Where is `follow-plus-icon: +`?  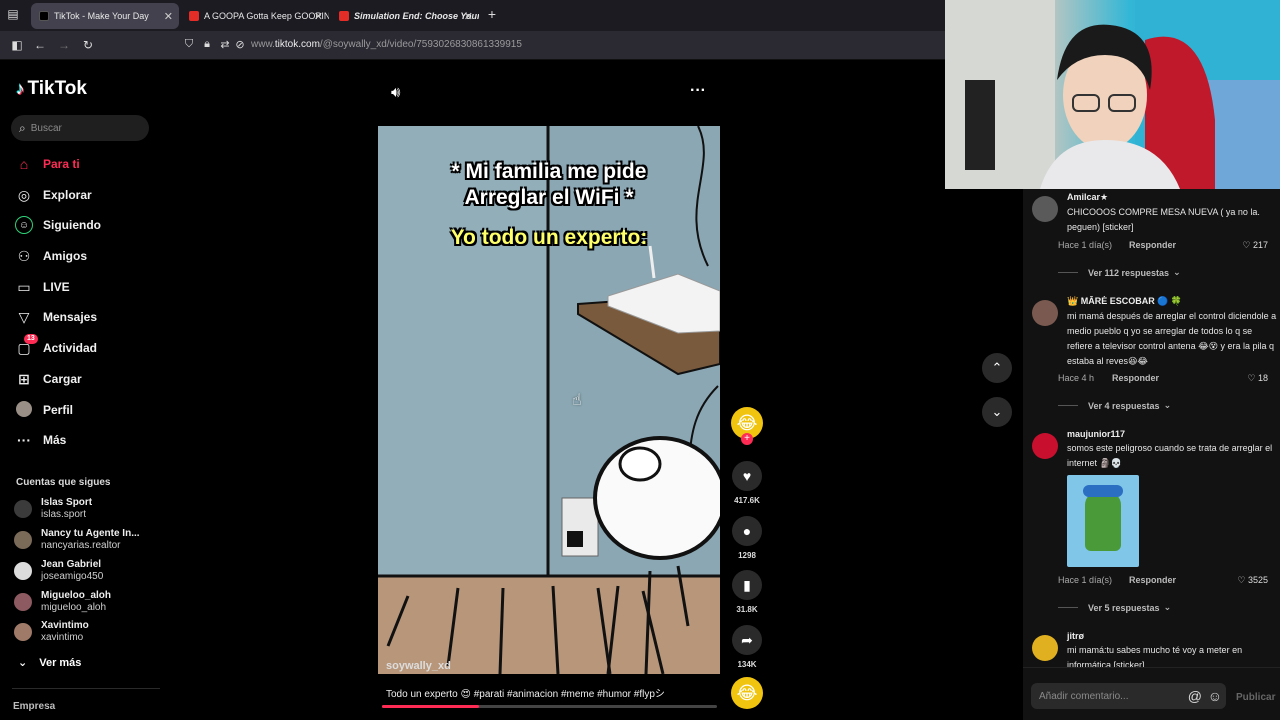 follow-plus-icon: + is located at coordinates (747, 439).